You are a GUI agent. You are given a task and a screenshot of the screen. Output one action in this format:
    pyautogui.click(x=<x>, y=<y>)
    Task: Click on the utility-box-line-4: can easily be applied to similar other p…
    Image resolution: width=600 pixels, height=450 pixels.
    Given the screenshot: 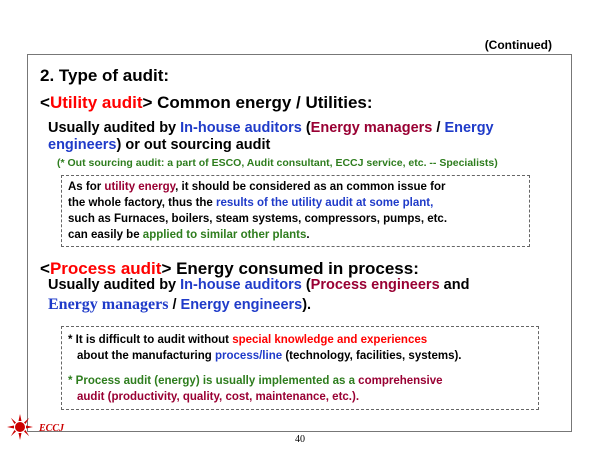 What is the action you would take?
    pyautogui.click(x=189, y=235)
    